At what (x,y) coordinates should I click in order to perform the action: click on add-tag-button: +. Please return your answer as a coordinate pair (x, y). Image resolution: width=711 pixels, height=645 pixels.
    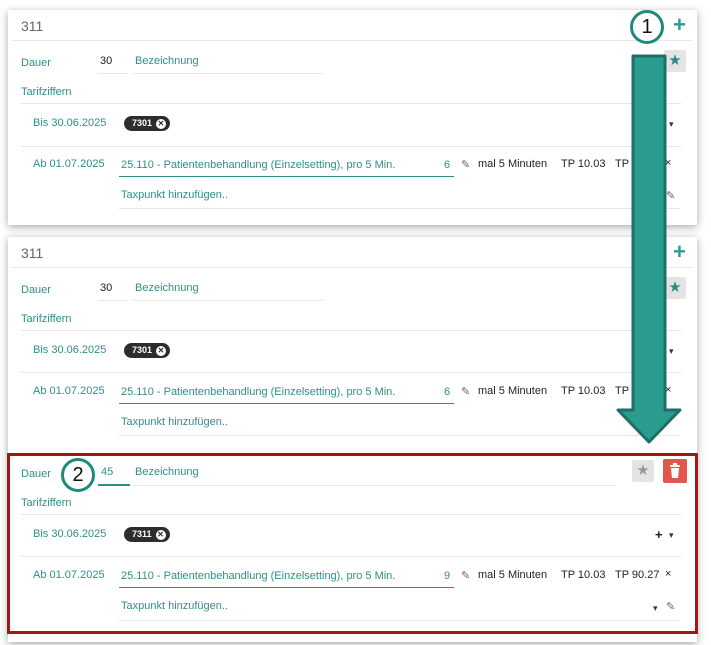
    Looking at the image, I should click on (659, 534).